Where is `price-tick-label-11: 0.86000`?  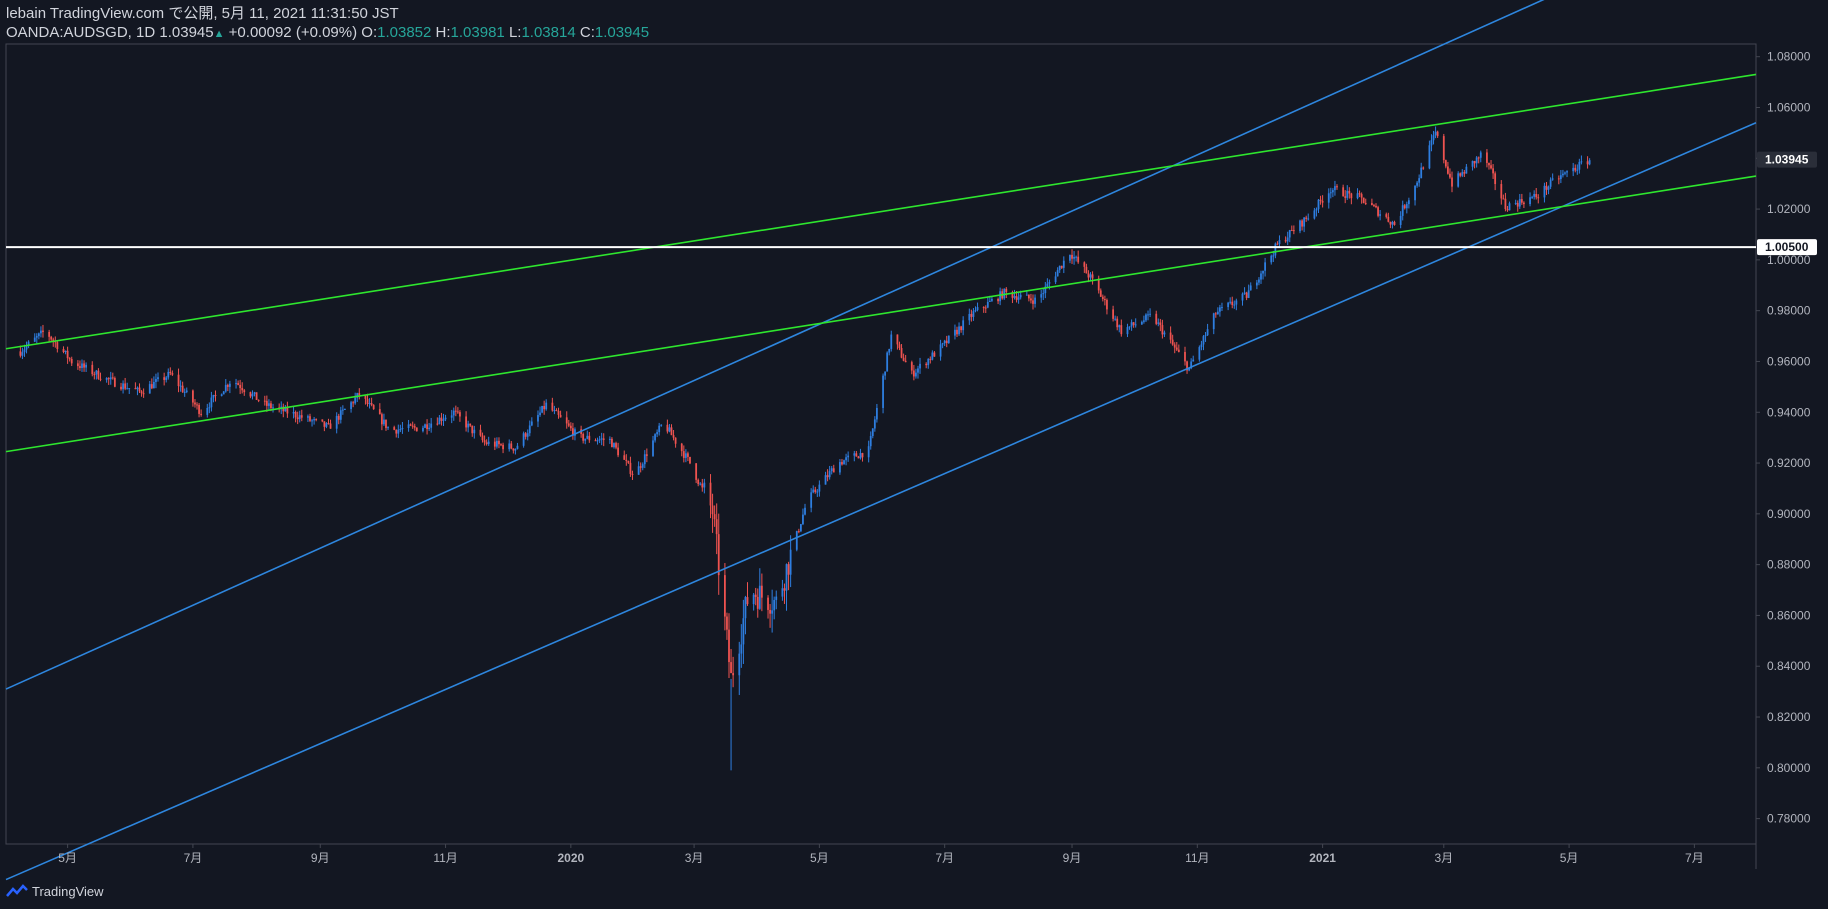 price-tick-label-11: 0.86000 is located at coordinates (1789, 615).